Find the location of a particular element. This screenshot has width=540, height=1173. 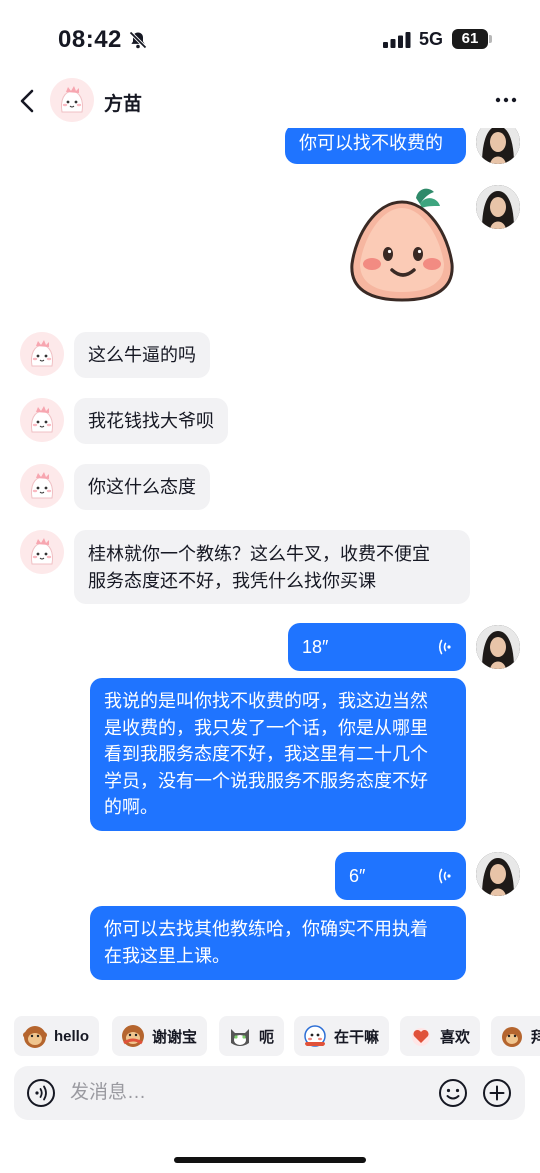

quick-reply-chip: 拜 is located at coordinates (515, 1036).